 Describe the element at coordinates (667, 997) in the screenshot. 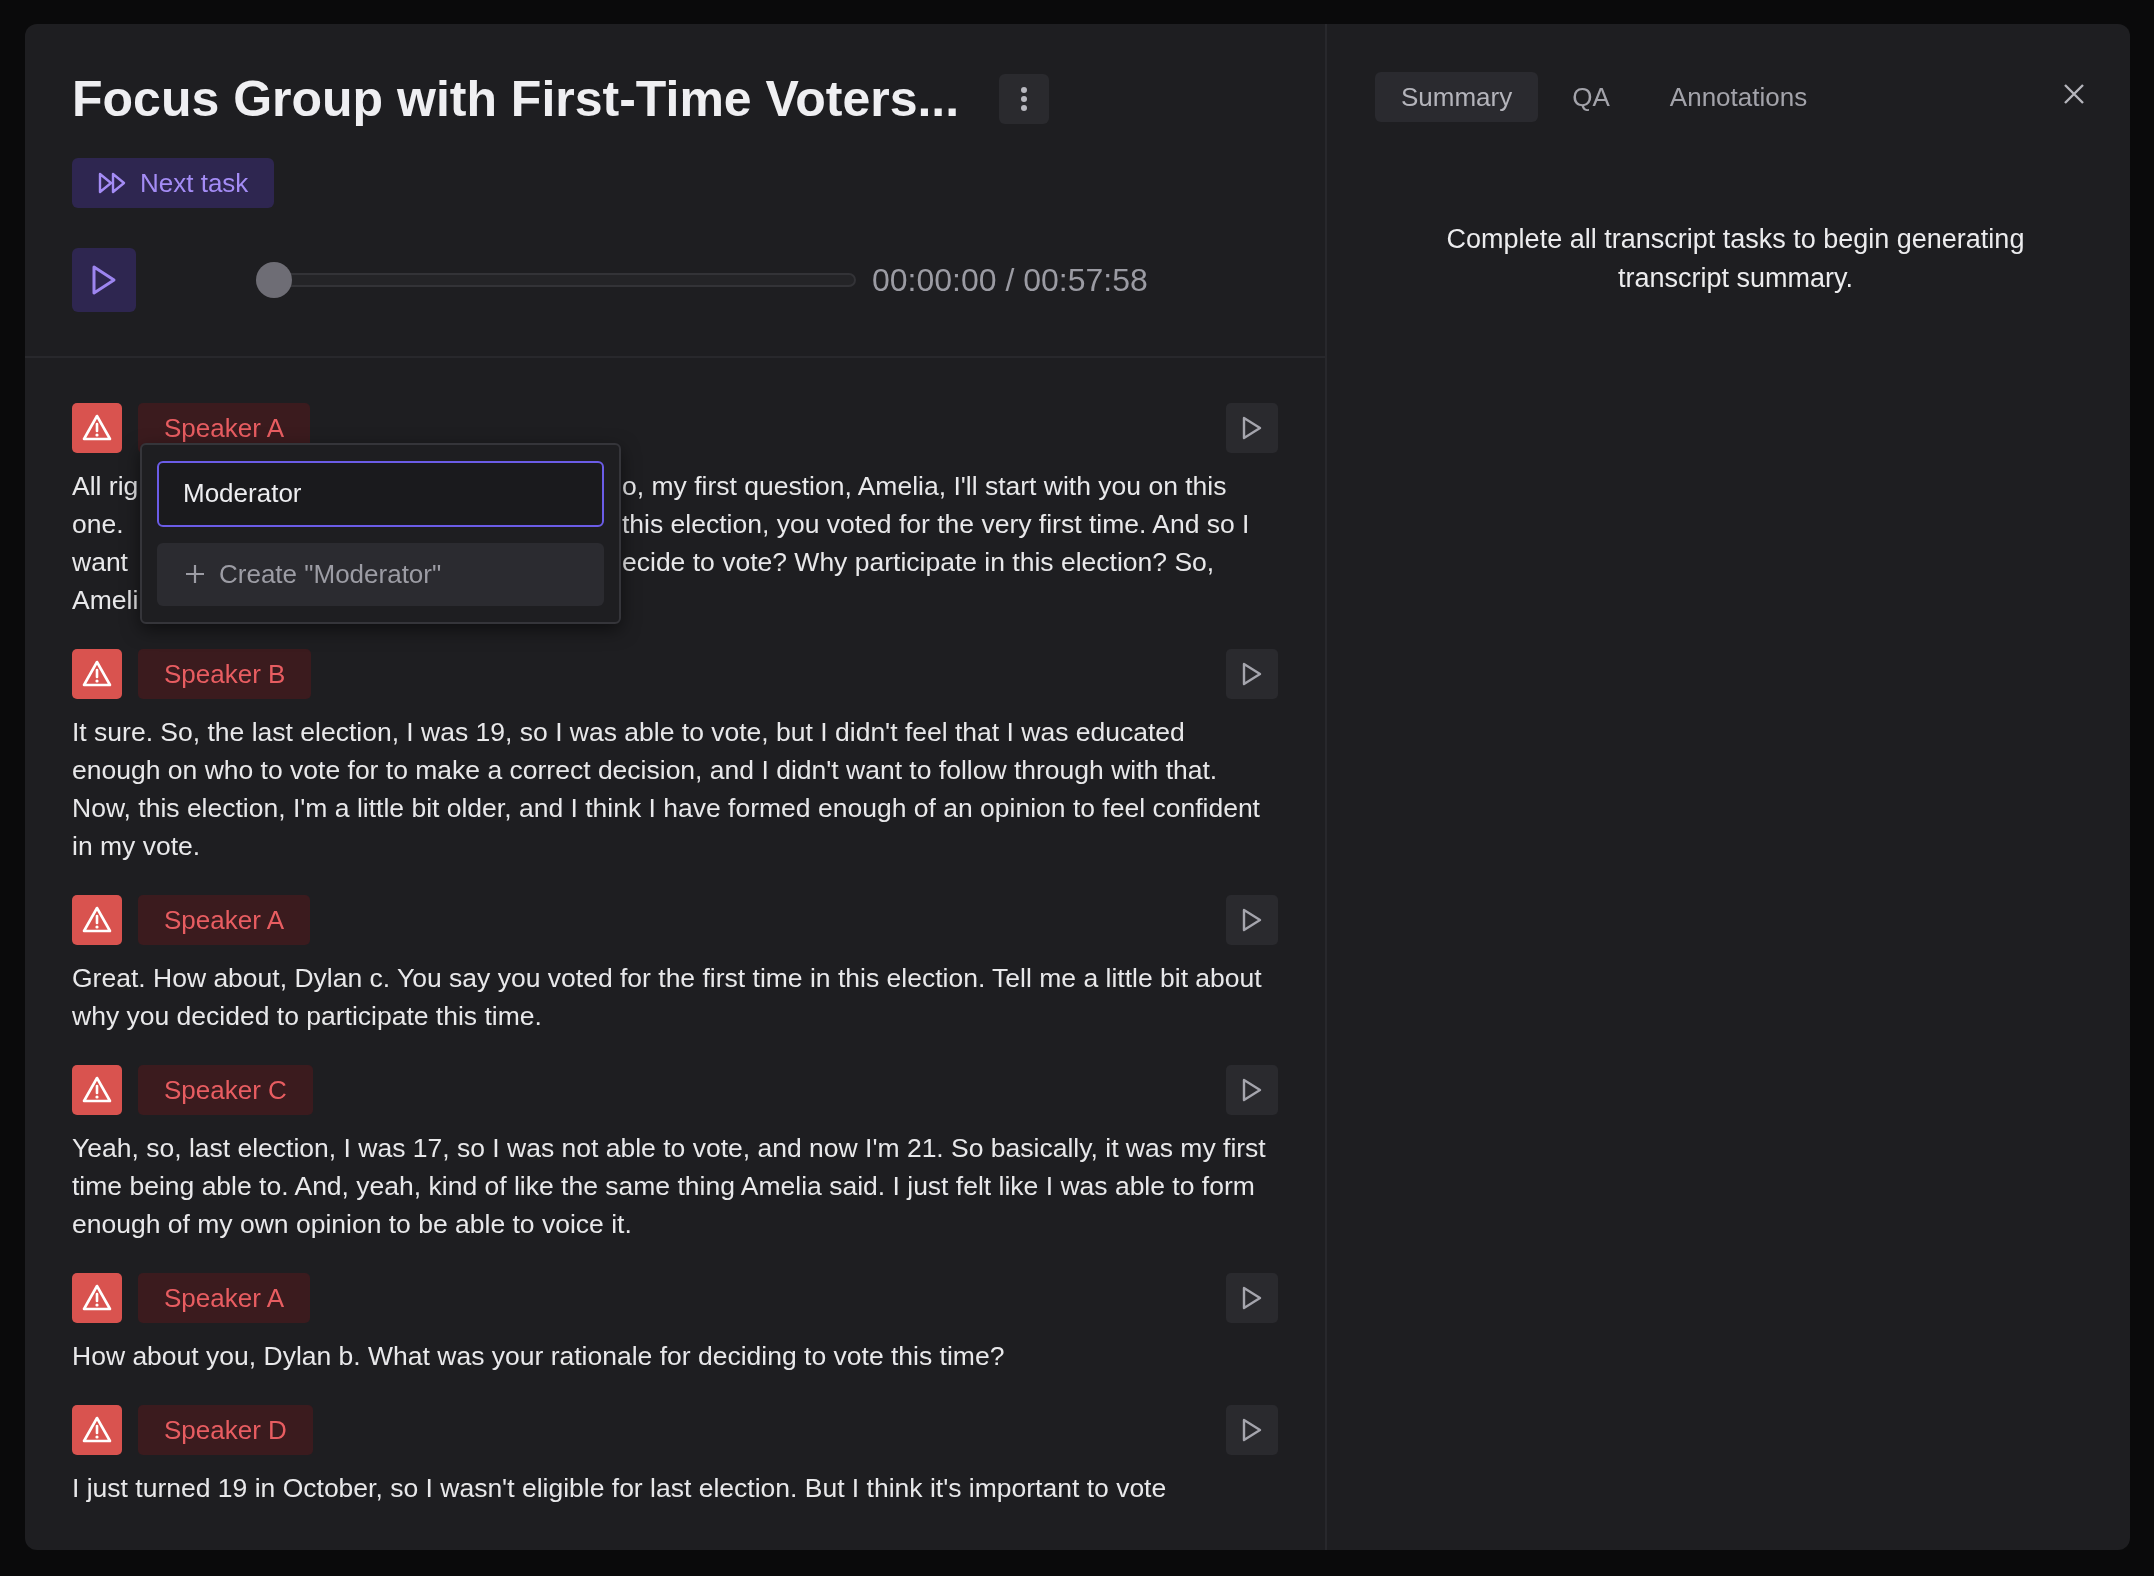

I see `transcript-text: Great. How about, Dylan c. You say you voted for the first time in this election. Tell me a little bit about why you decided to participate this time.` at that location.